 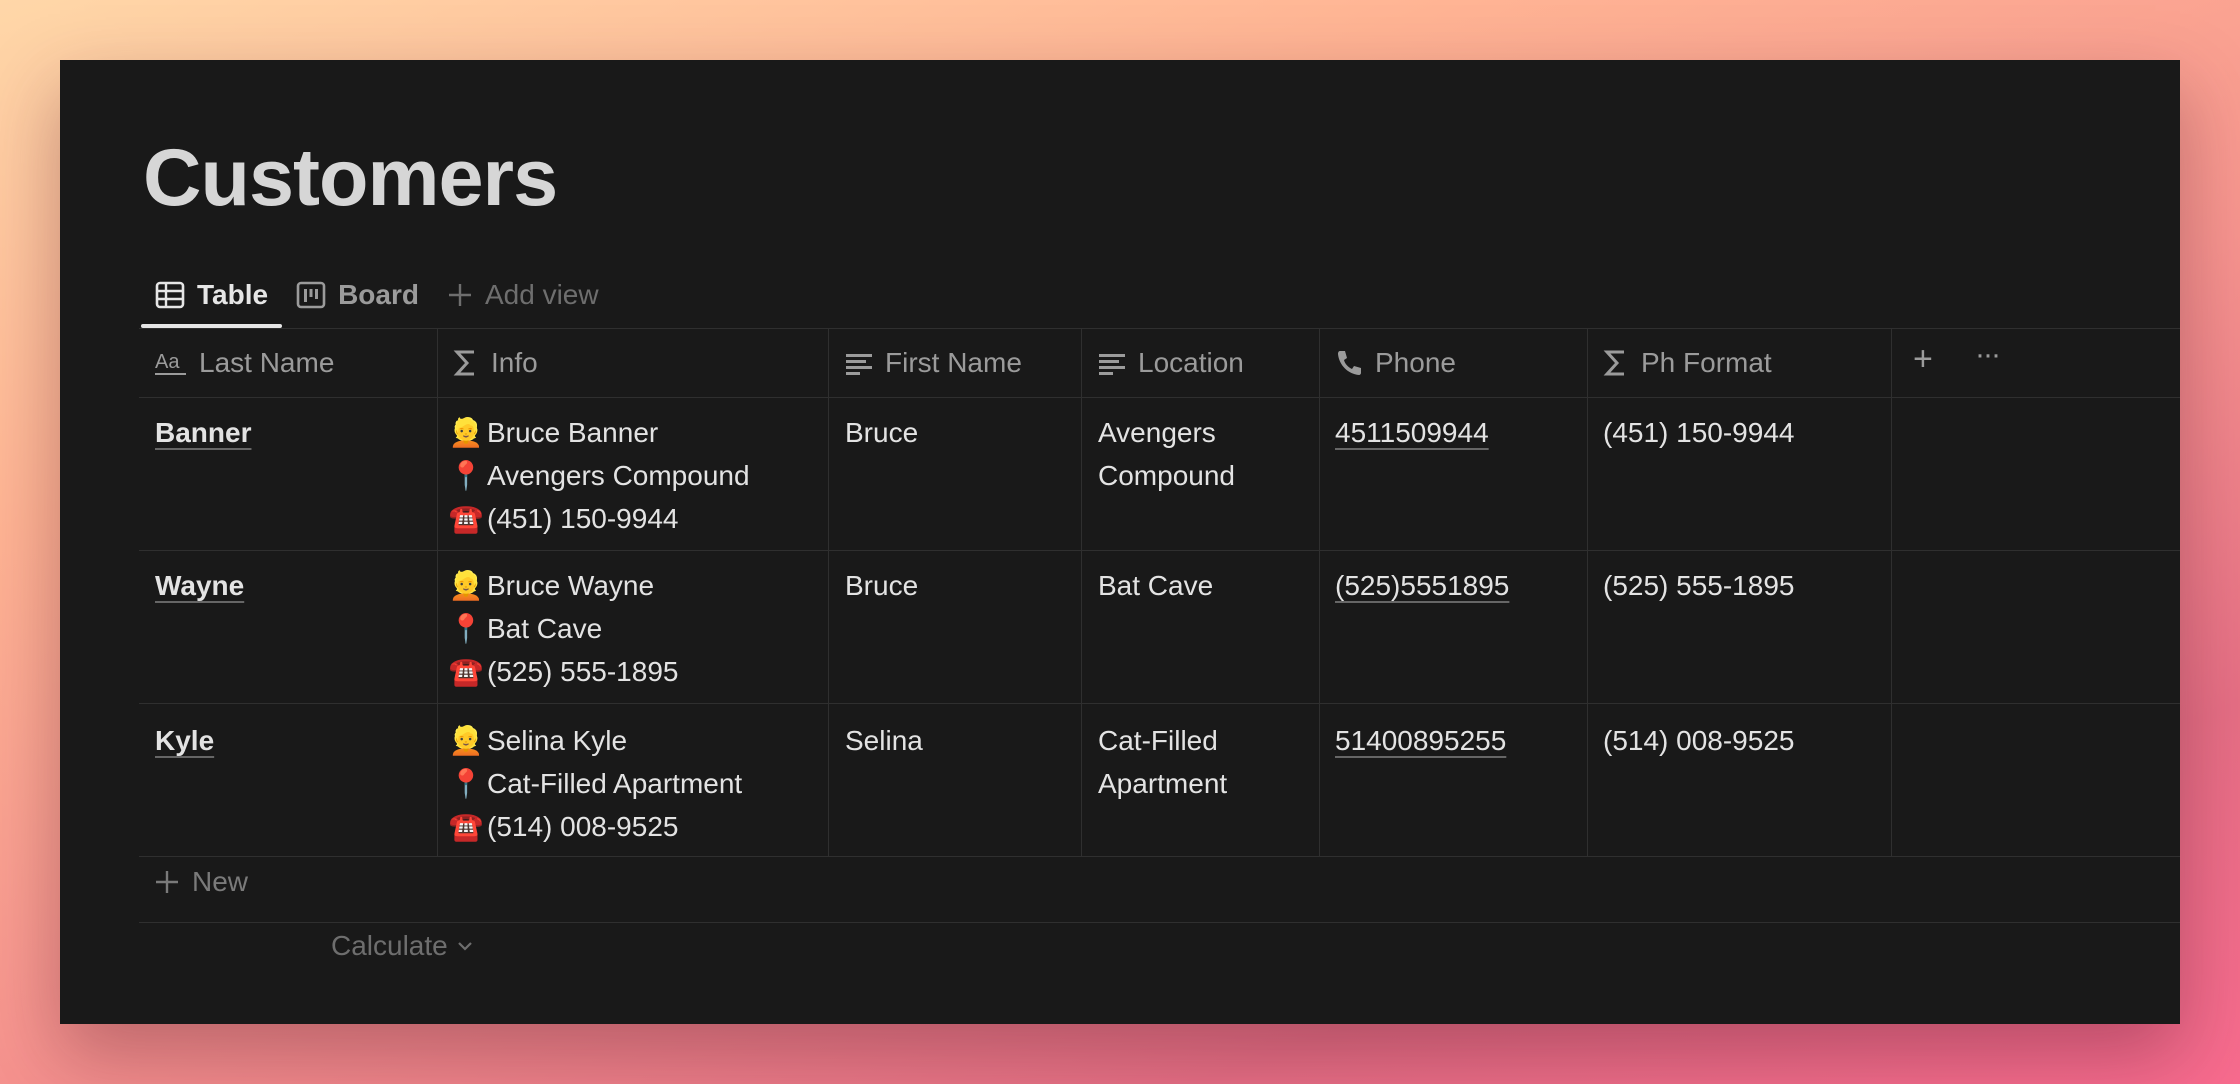 I want to click on tab-board: Board, so click(x=357, y=295).